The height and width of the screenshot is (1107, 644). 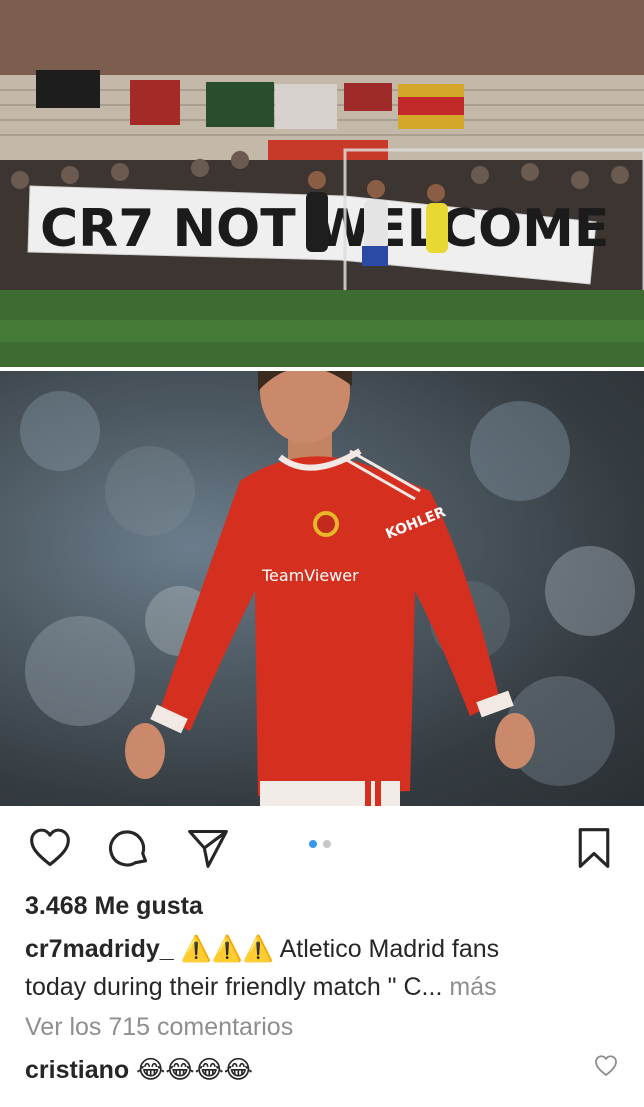 I want to click on jersey-sponsor: TeamViewer, so click(x=310, y=575).